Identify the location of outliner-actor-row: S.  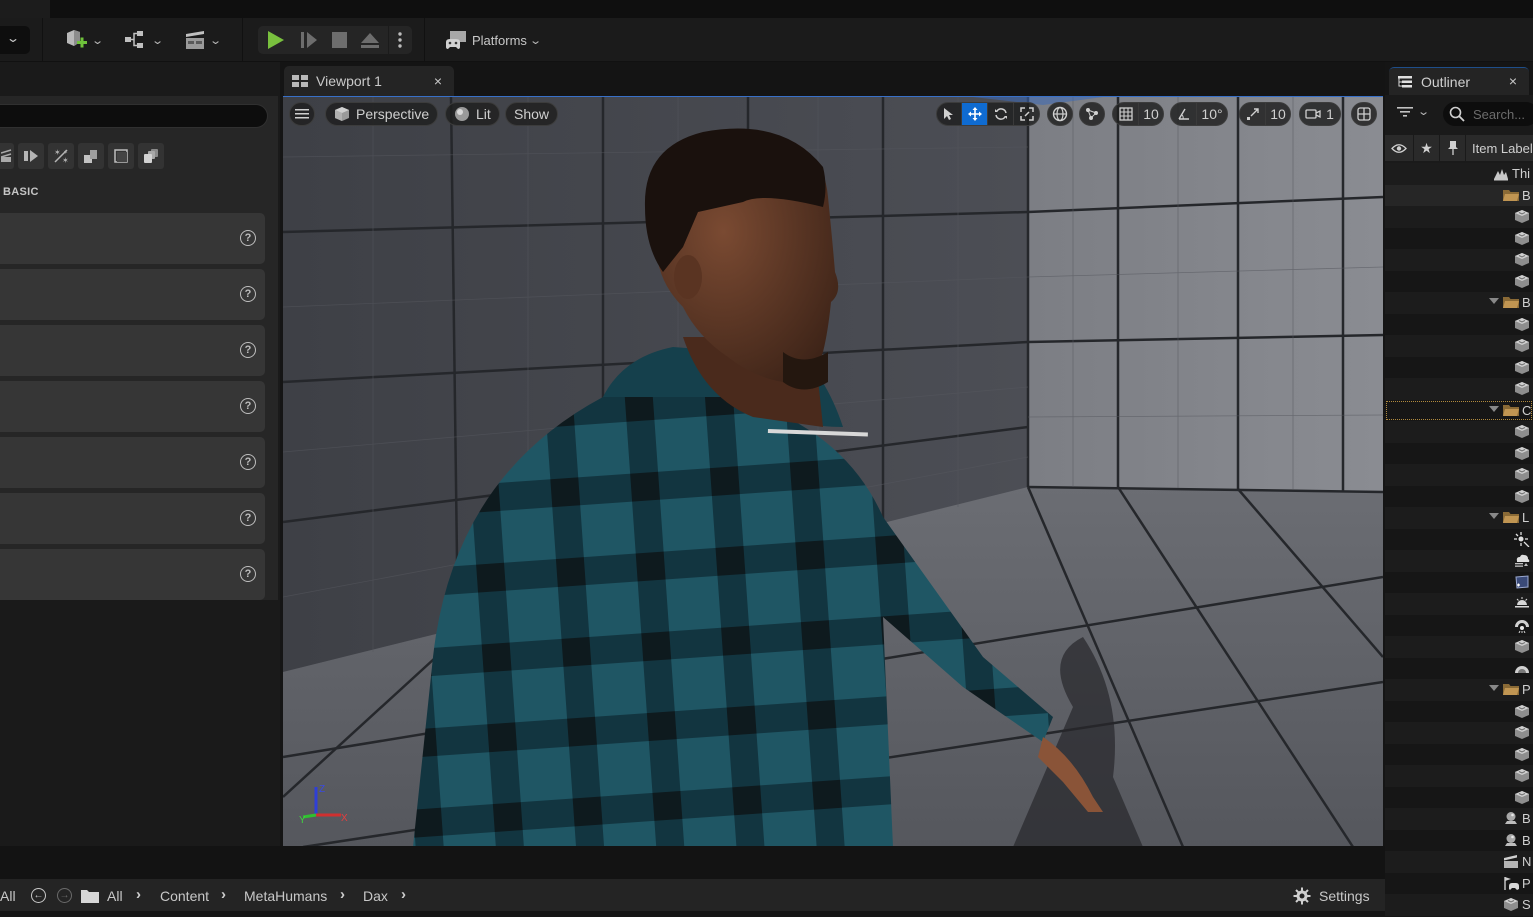
(1459, 905).